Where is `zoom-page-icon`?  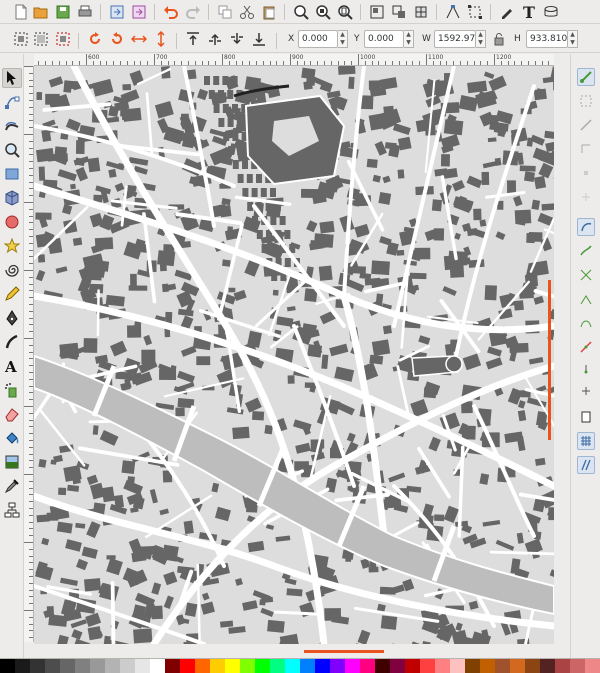 zoom-page-icon is located at coordinates (345, 12).